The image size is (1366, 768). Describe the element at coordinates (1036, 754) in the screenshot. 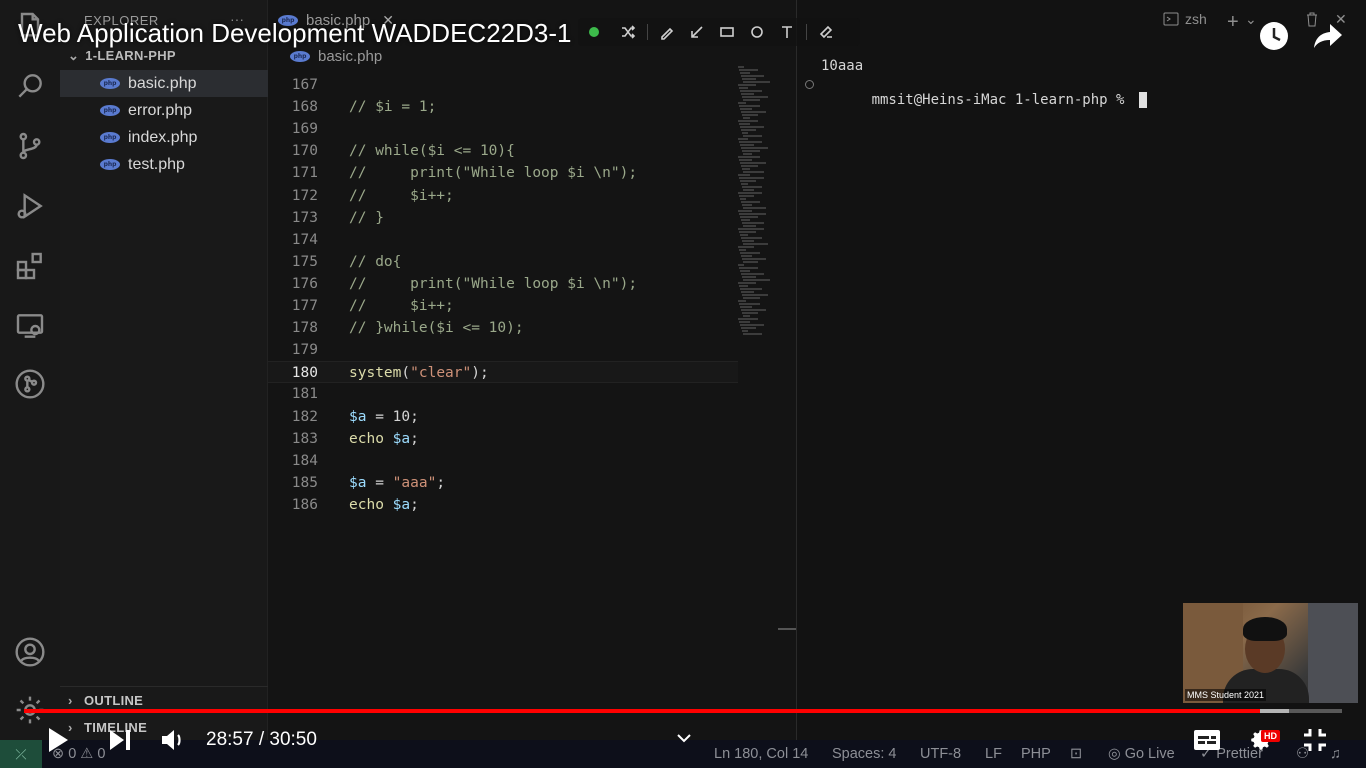

I see `language-mode: PHP` at that location.